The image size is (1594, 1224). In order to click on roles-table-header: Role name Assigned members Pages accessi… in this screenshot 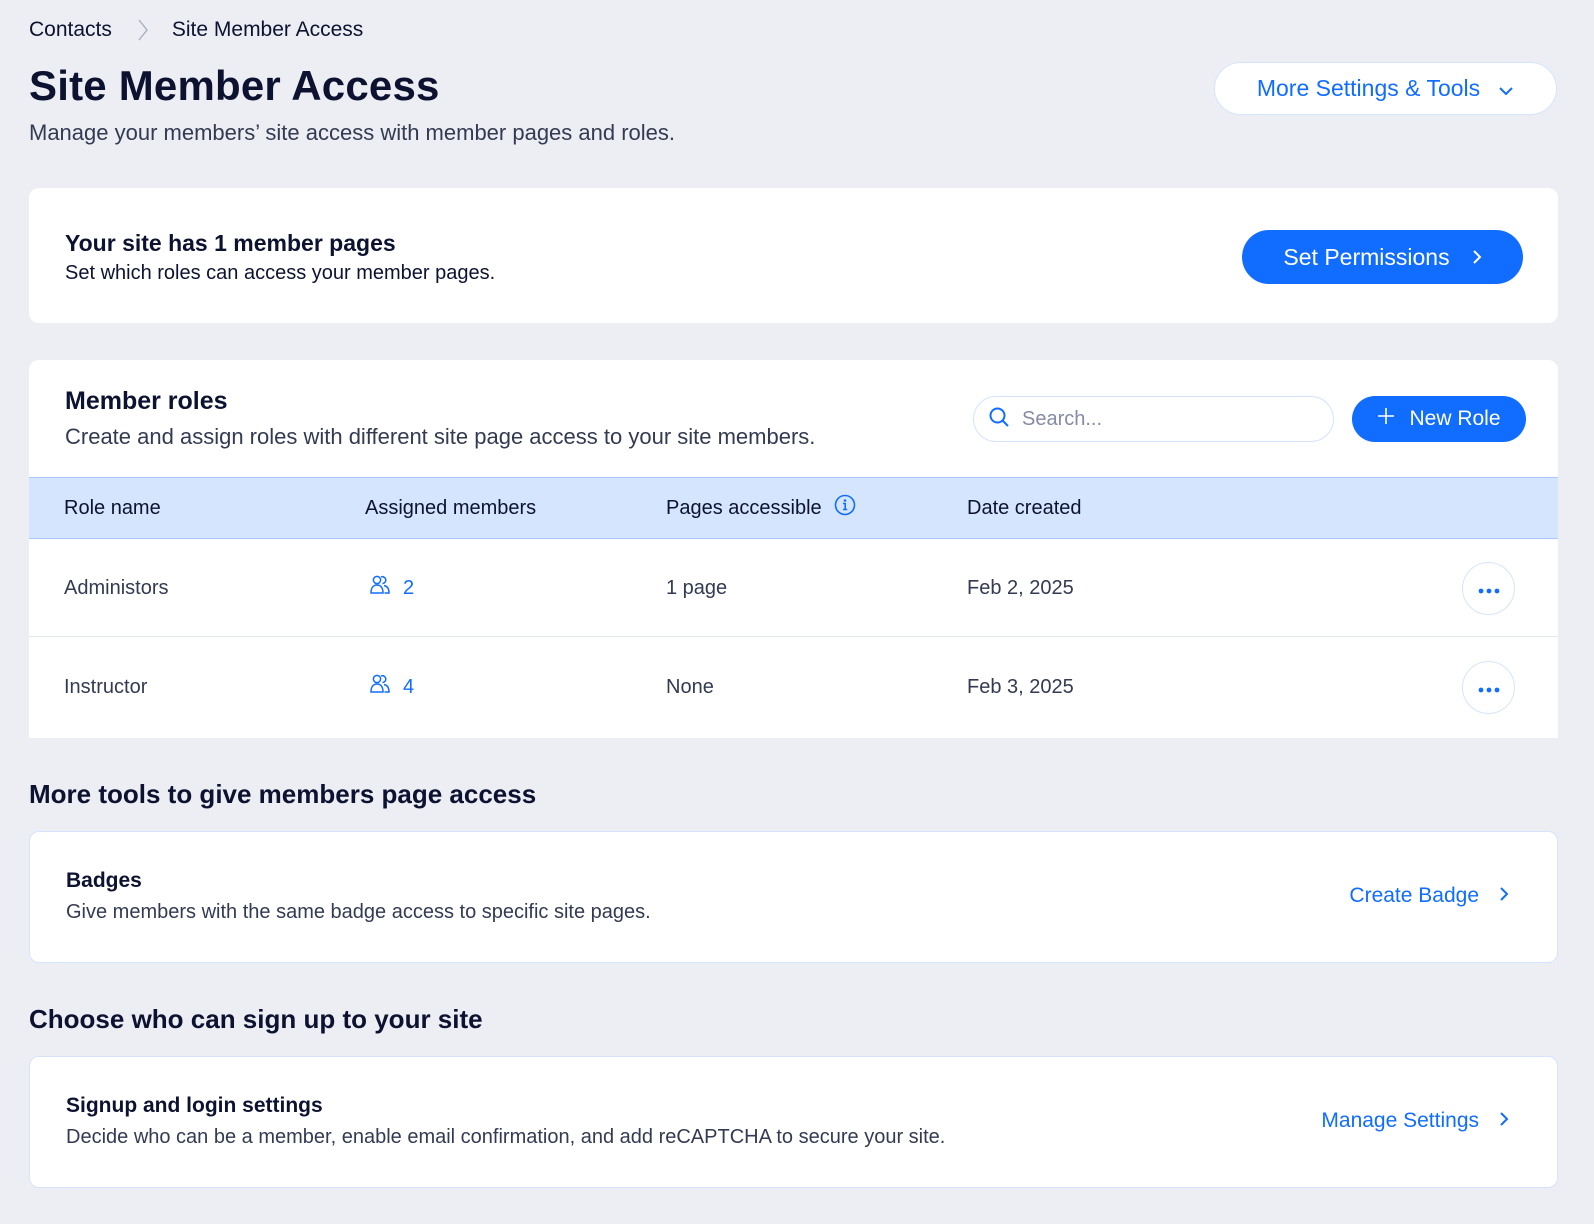, I will do `click(793, 508)`.